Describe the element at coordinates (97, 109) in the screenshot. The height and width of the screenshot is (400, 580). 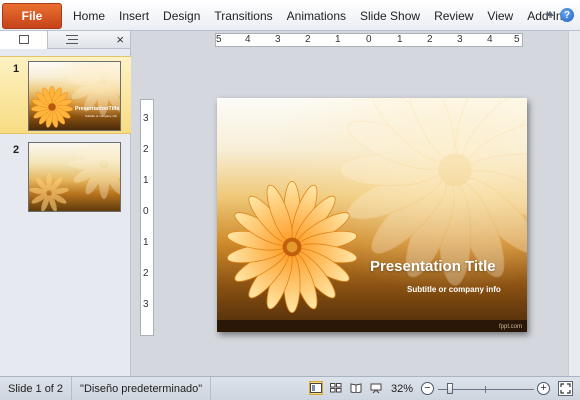
I see `thumbnail-title: PresentationTitle` at that location.